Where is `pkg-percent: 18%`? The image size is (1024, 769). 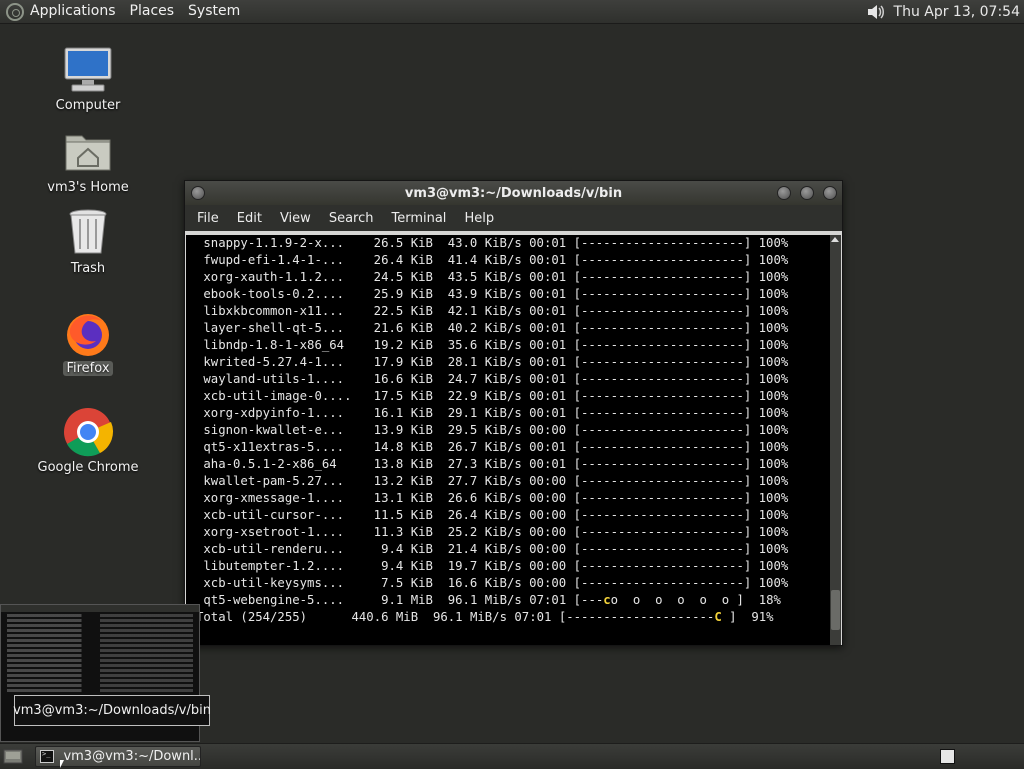
pkg-percent: 18% is located at coordinates (769, 600).